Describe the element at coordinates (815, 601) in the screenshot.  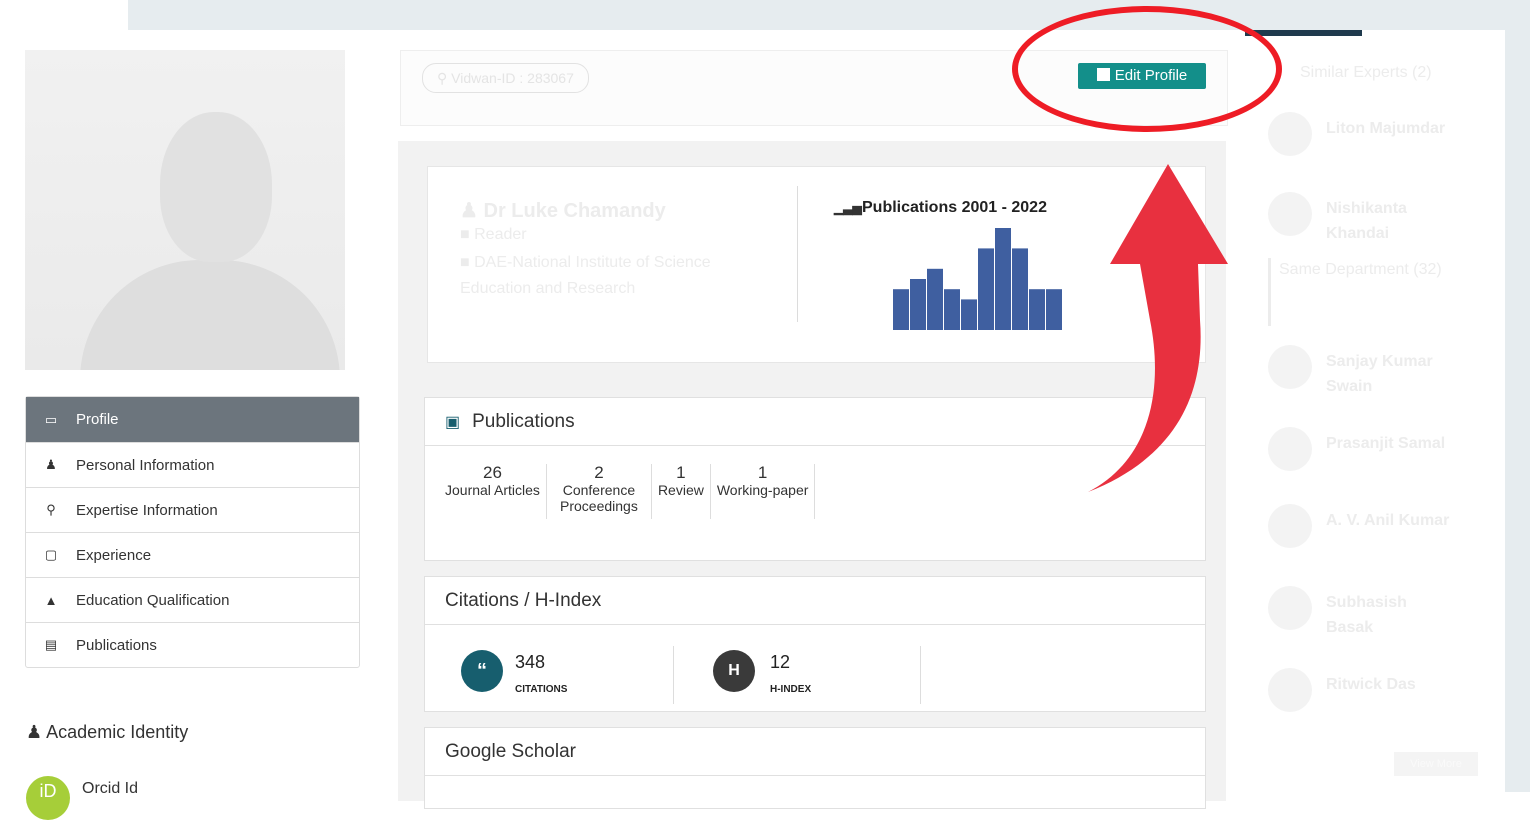
I see `citations-panel-header: Citations / H-Index` at that location.